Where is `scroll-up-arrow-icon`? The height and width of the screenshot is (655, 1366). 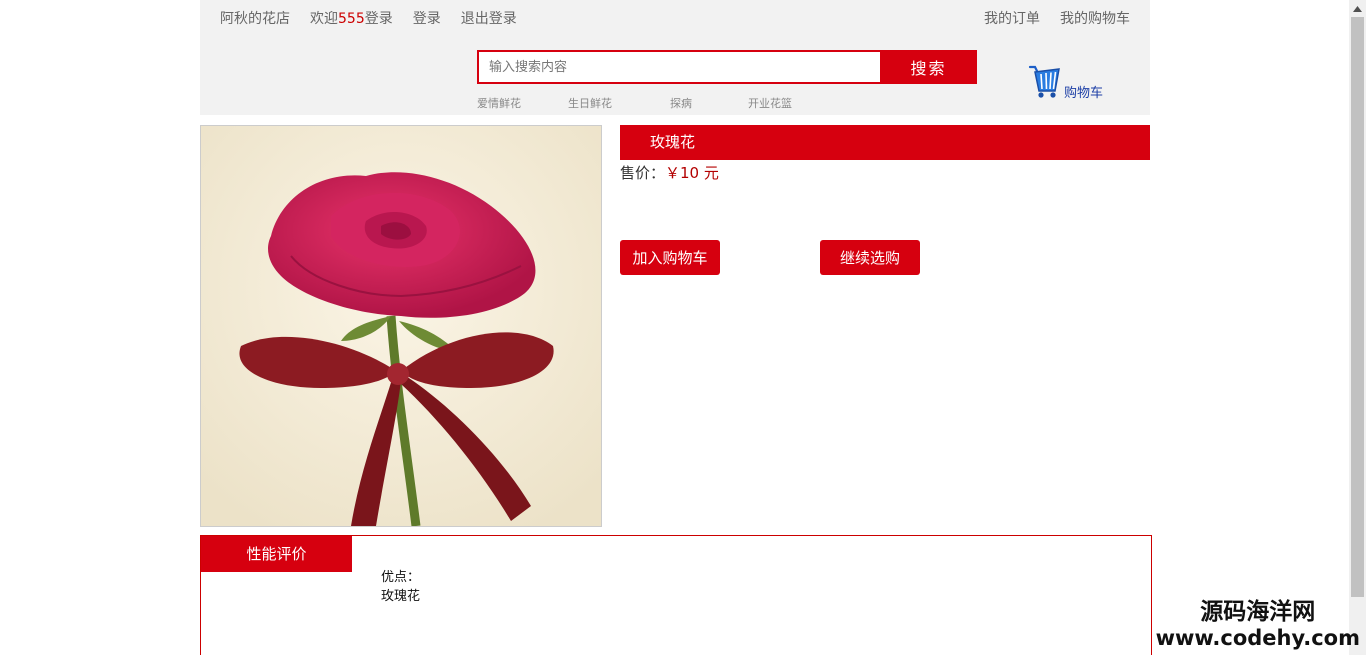
scroll-up-arrow-icon is located at coordinates (1357, 8).